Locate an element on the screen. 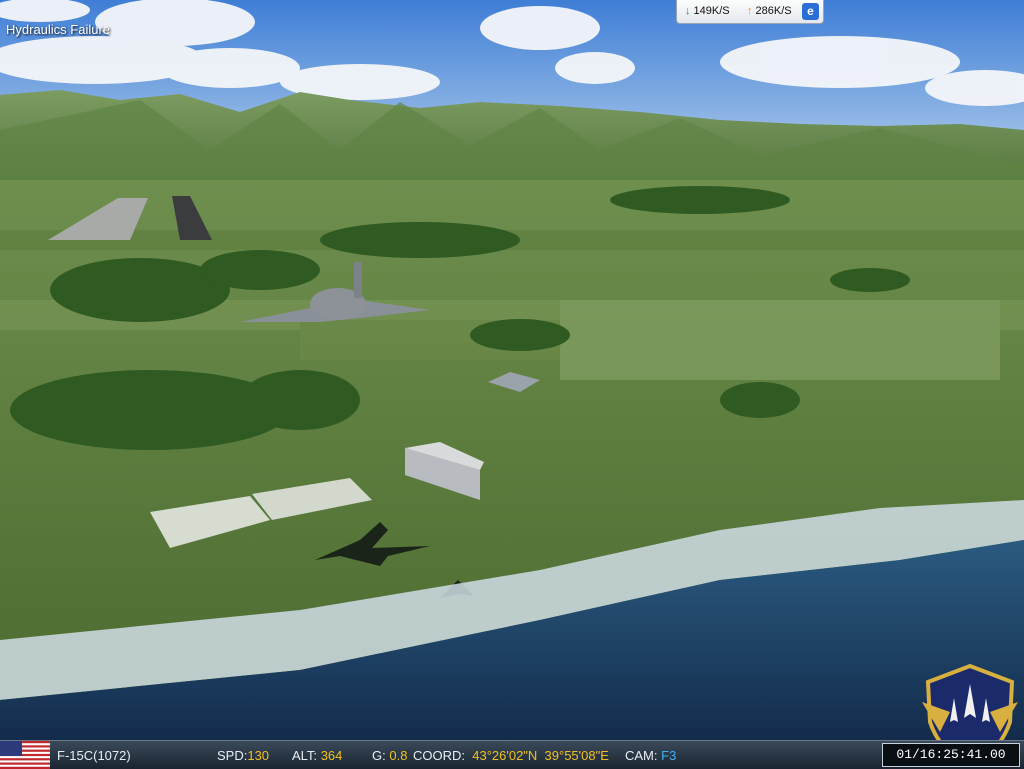  g-label: G: is located at coordinates (379, 755).